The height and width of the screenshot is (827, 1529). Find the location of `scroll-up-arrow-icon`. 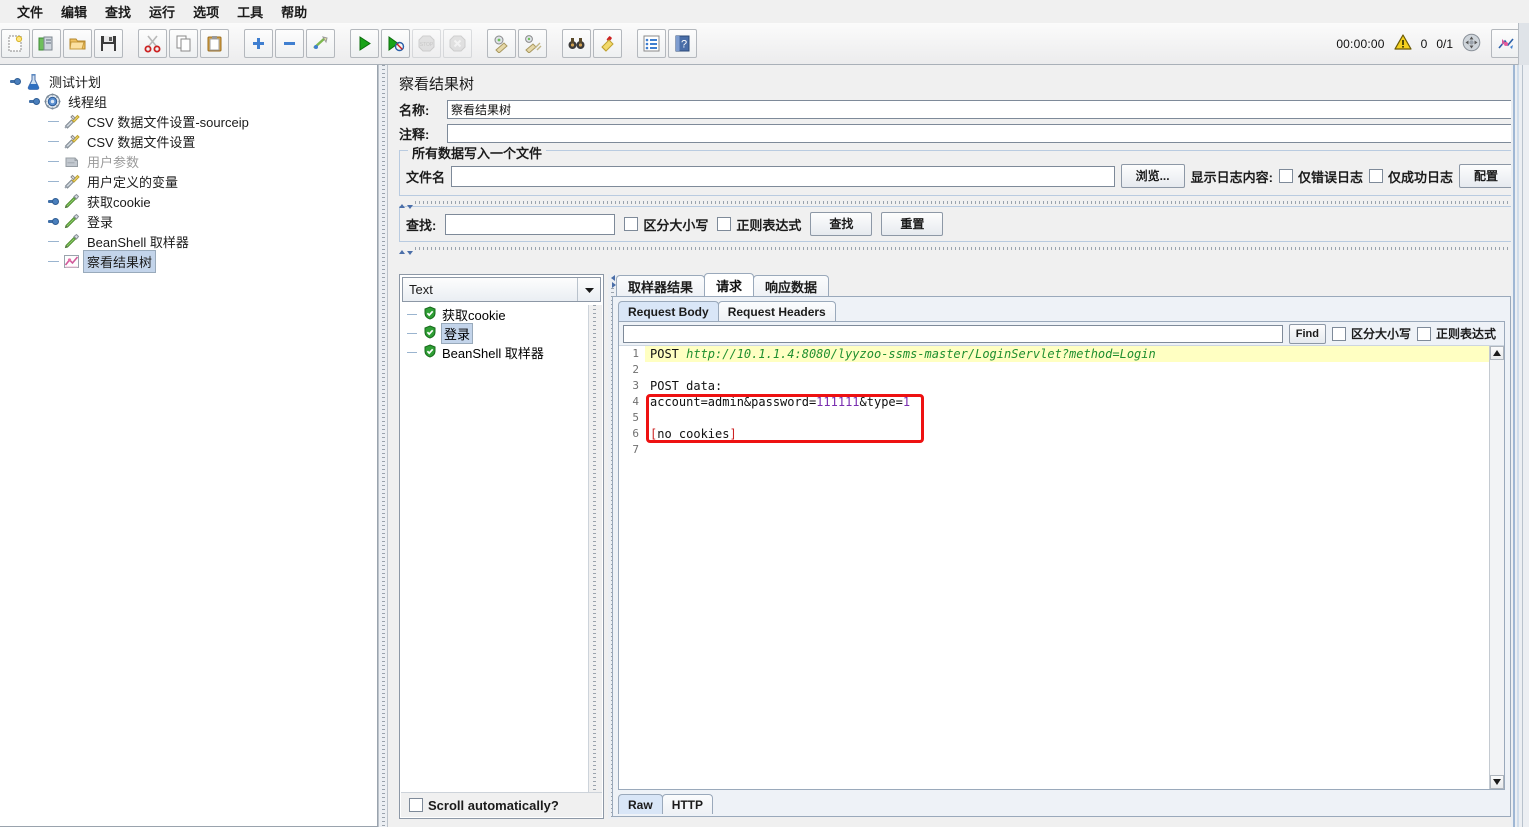

scroll-up-arrow-icon is located at coordinates (1497, 353).